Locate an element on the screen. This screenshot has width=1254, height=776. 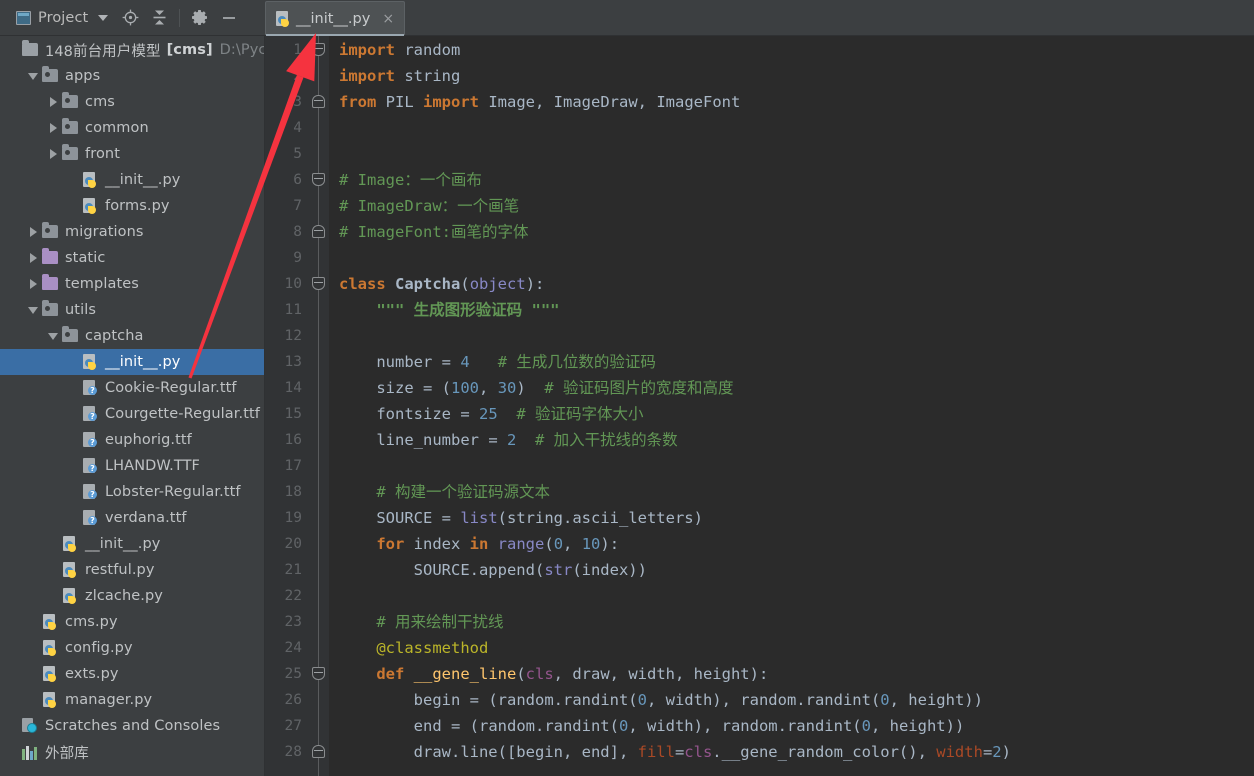
tree-item-label: __init__.py is located at coordinates (143, 180).